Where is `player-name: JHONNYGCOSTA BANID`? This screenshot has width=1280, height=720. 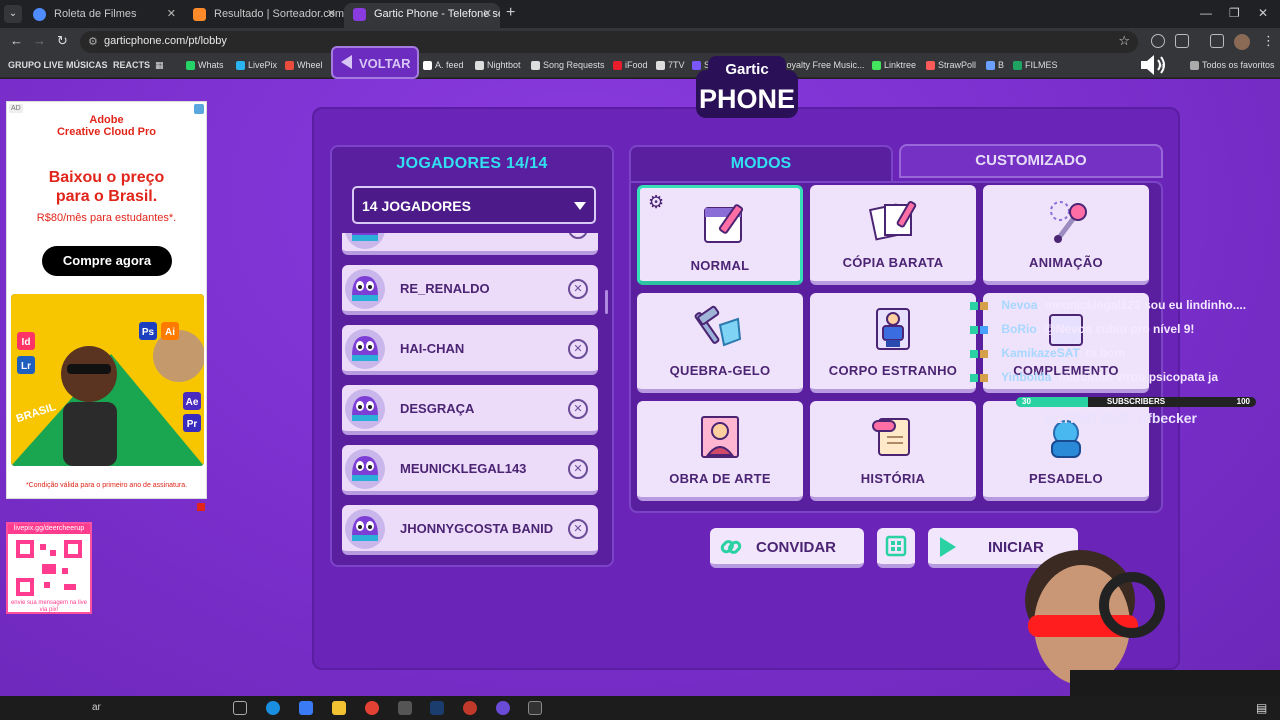
player-name: JHONNYGCOSTA BANID is located at coordinates (477, 528).